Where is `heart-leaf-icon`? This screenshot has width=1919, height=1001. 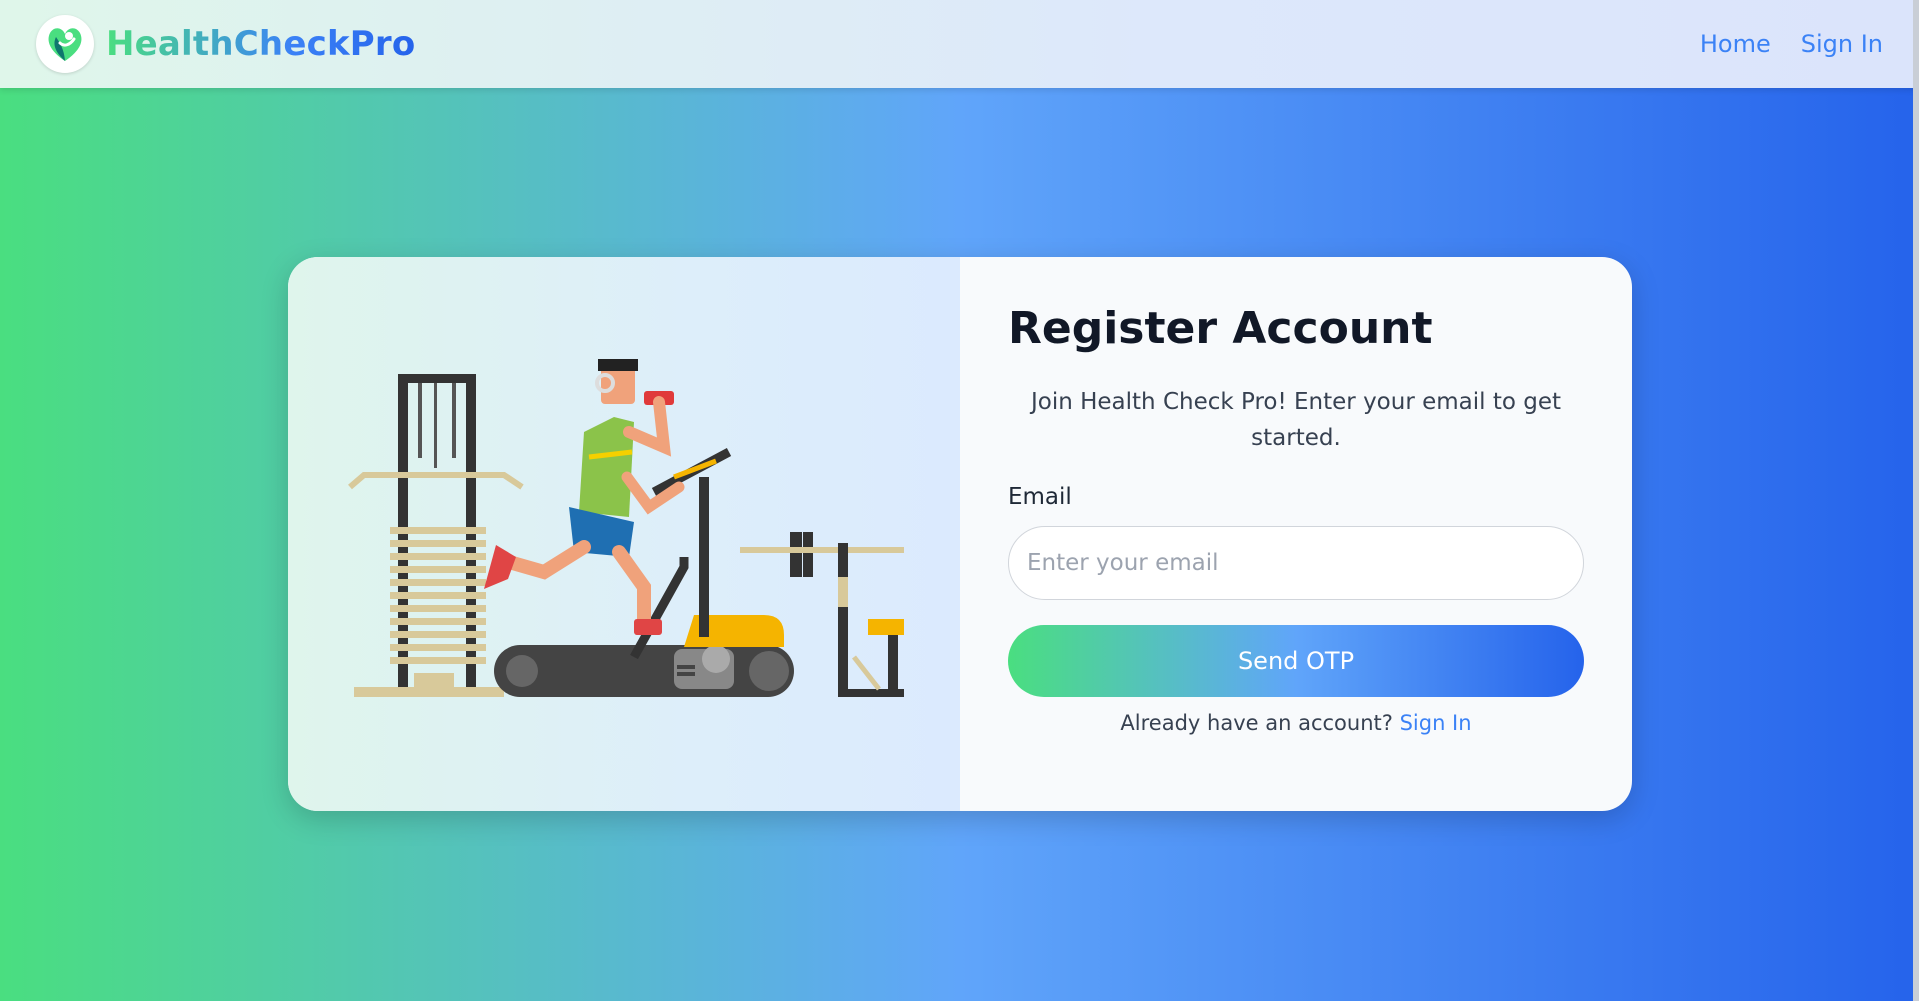
heart-leaf-icon is located at coordinates (65, 44).